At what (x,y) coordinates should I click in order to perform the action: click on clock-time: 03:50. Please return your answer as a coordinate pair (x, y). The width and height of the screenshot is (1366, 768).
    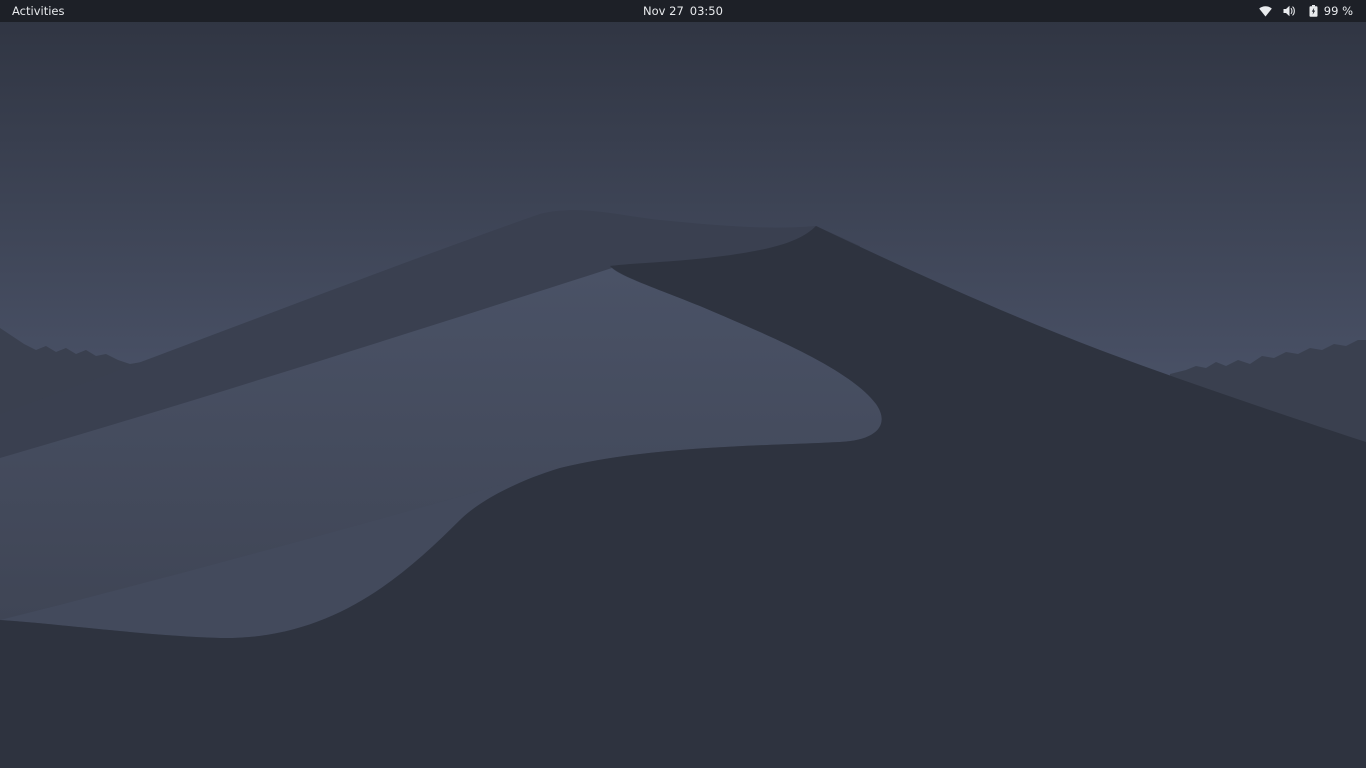
    Looking at the image, I should click on (706, 11).